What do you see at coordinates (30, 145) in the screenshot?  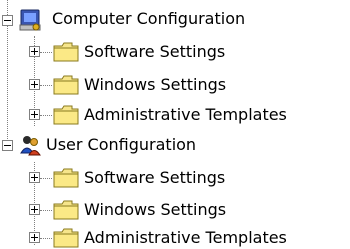 I see `user-config-icon` at bounding box center [30, 145].